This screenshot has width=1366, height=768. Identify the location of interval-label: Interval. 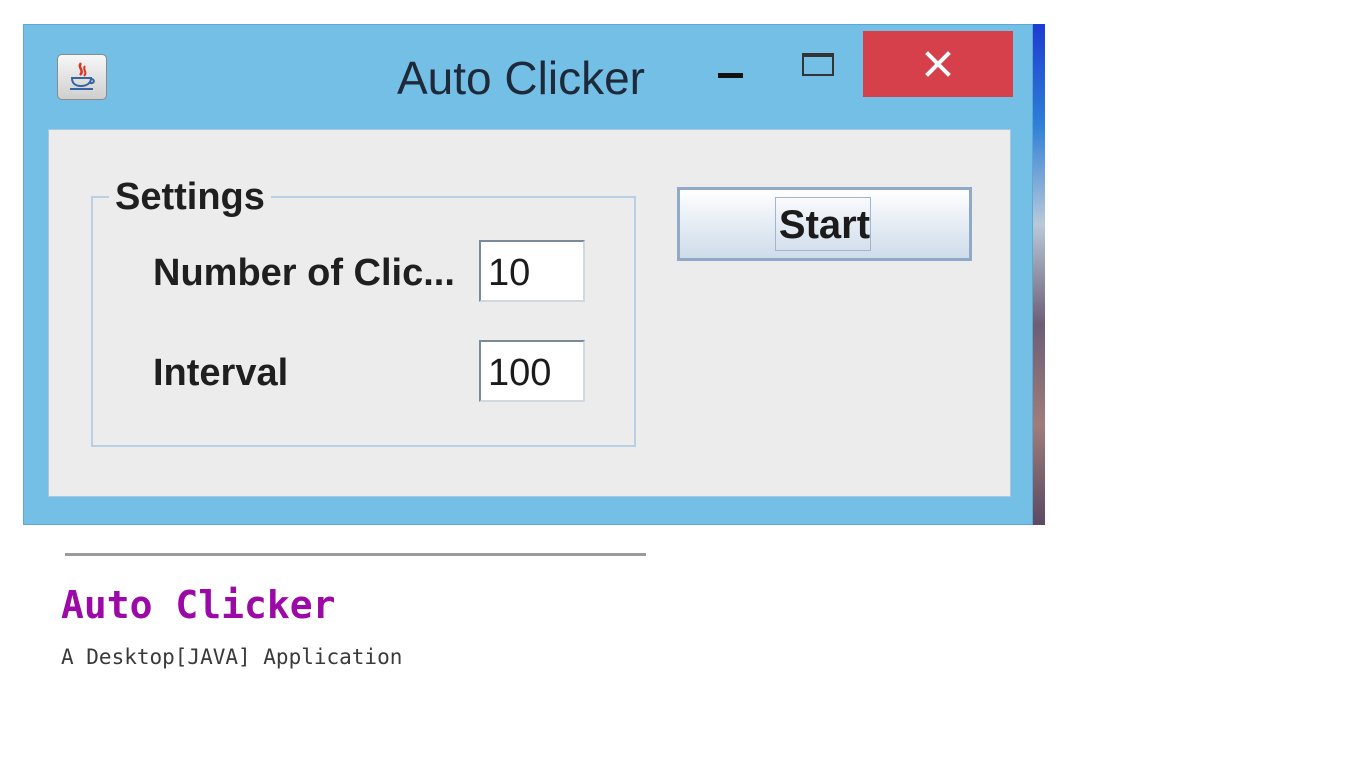
(221, 373).